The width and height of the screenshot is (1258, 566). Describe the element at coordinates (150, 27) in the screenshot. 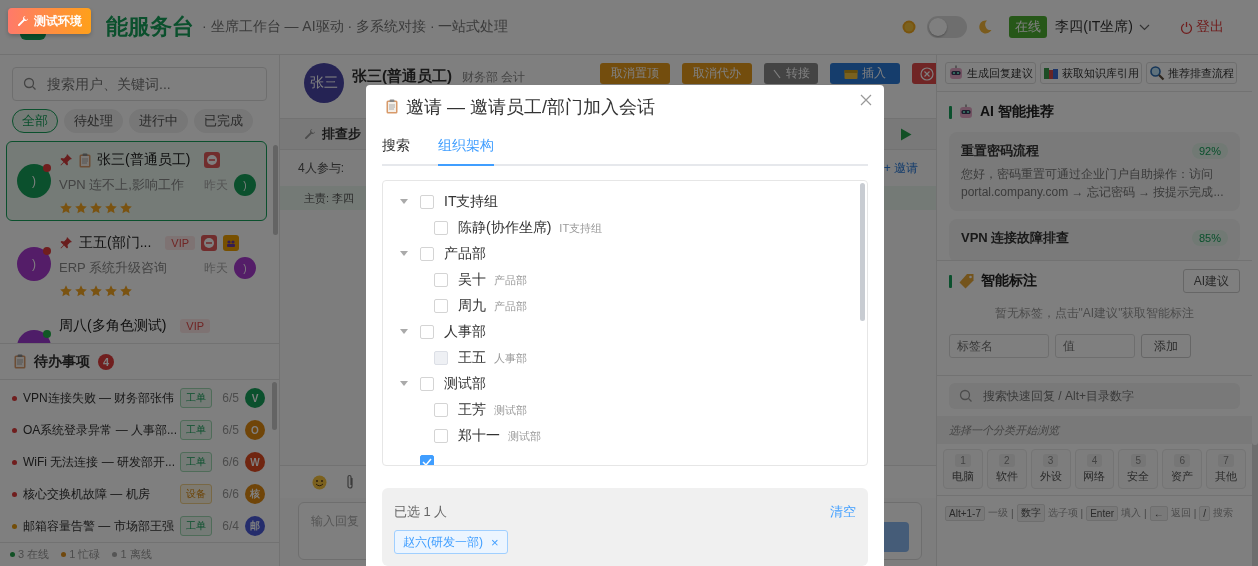

I see `app-title: 能服务台` at that location.